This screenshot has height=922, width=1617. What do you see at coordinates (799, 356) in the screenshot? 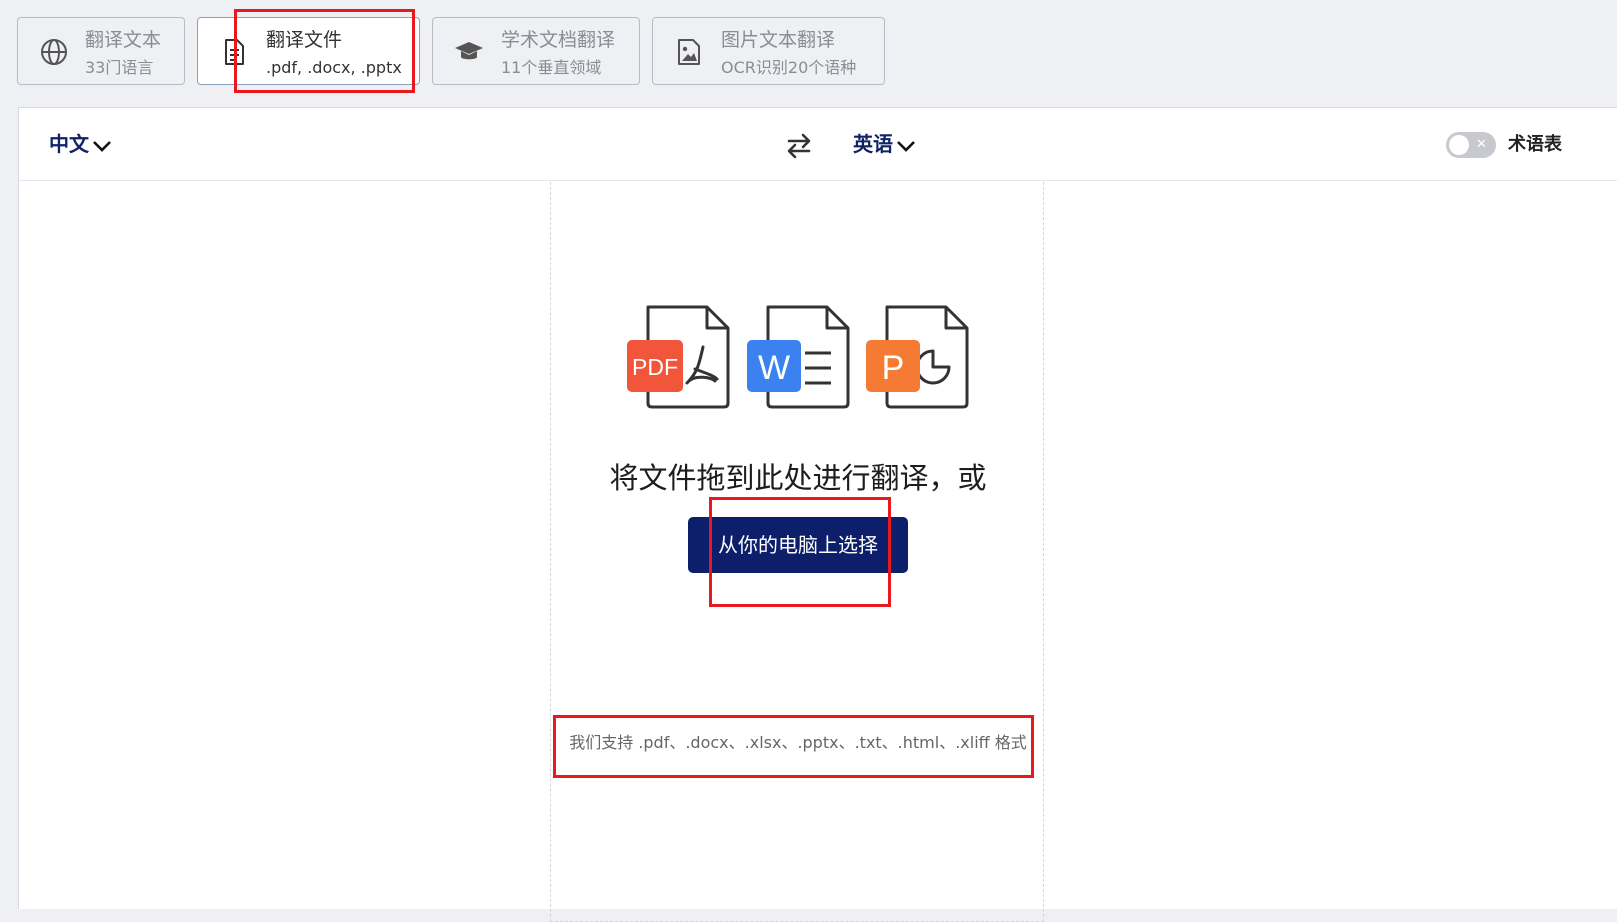
I see `word-file-icon: W` at bounding box center [799, 356].